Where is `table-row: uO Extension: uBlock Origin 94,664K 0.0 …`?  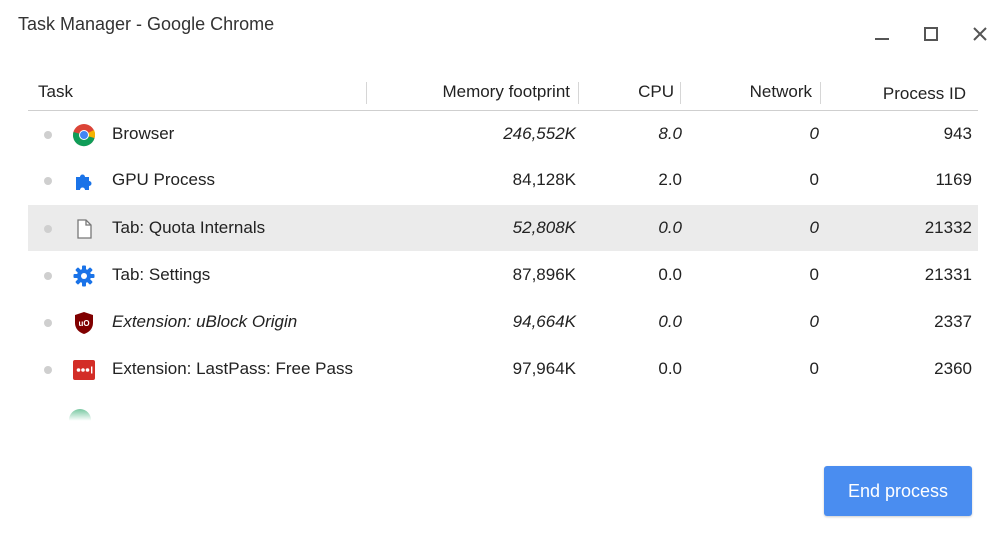 table-row: uO Extension: uBlock Origin 94,664K 0.0 … is located at coordinates (503, 322).